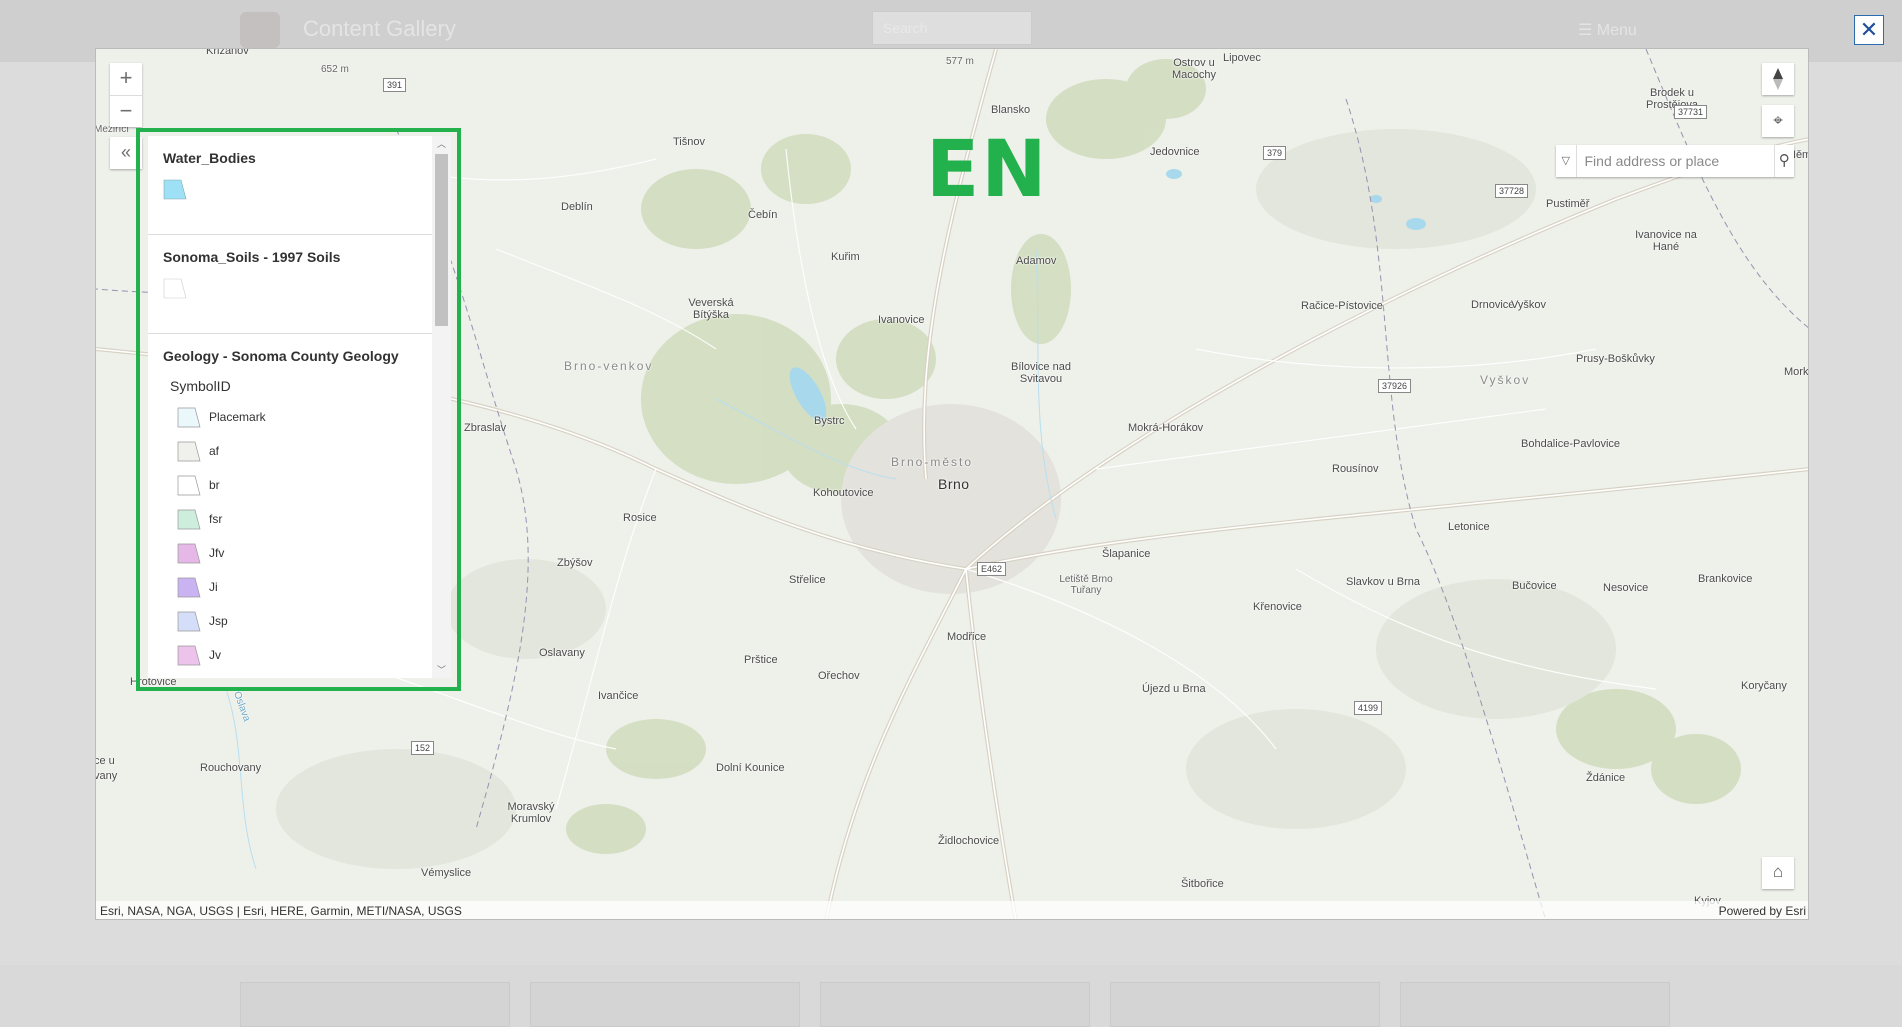  I want to click on chevron-down-icon: ﹀, so click(441, 670).